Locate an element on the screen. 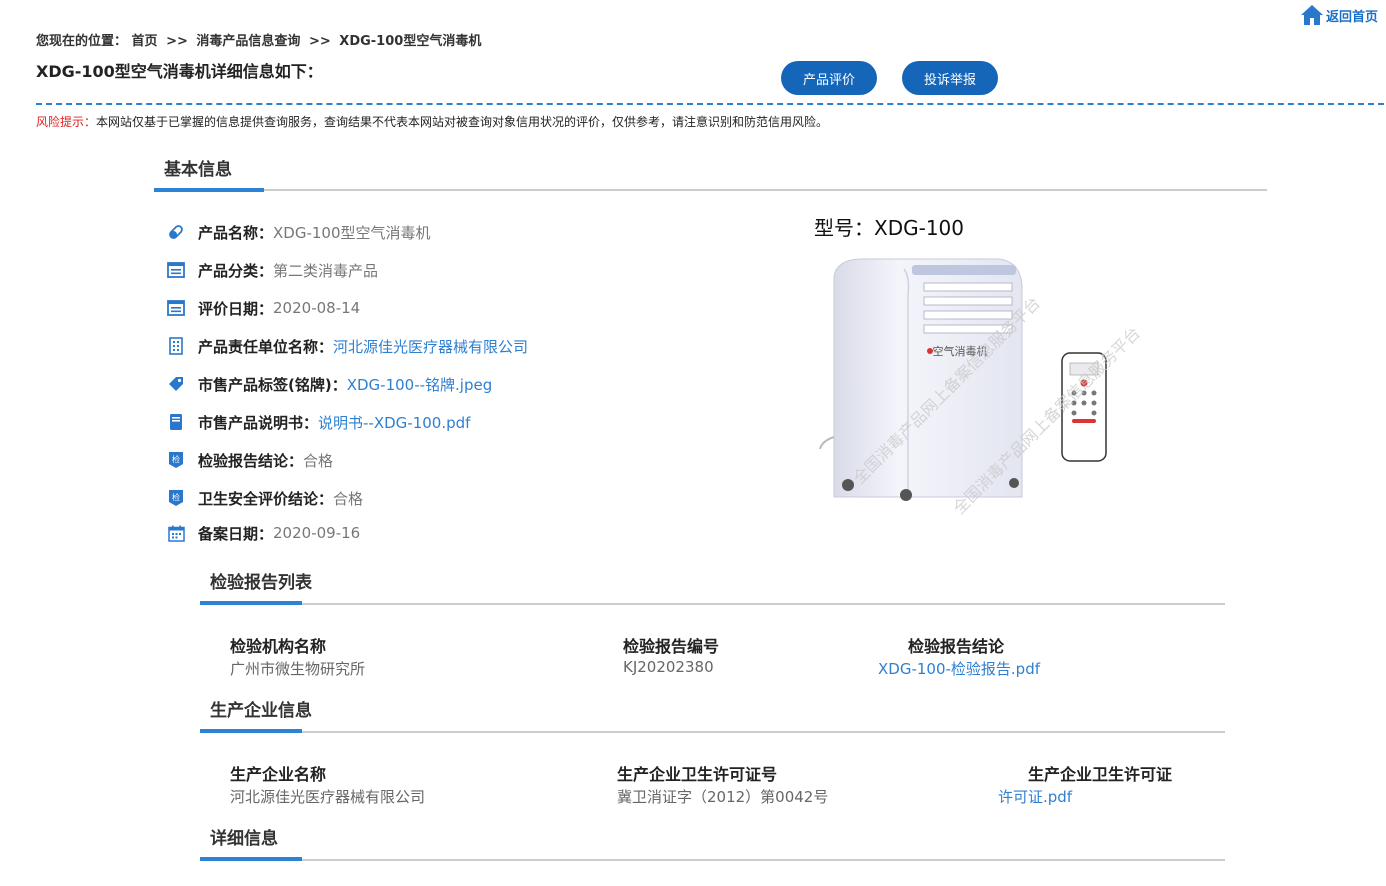 This screenshot has width=1386, height=886. info-row-product-category: 产品分类： 第二类消毒产品 is located at coordinates (272, 270).